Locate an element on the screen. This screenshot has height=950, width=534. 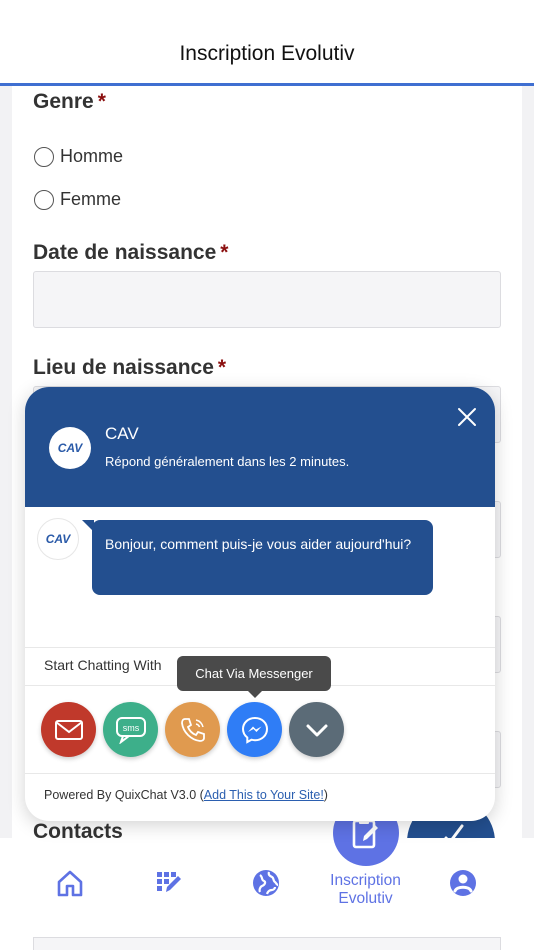
sms-channel-button: sms is located at coordinates (130, 729).